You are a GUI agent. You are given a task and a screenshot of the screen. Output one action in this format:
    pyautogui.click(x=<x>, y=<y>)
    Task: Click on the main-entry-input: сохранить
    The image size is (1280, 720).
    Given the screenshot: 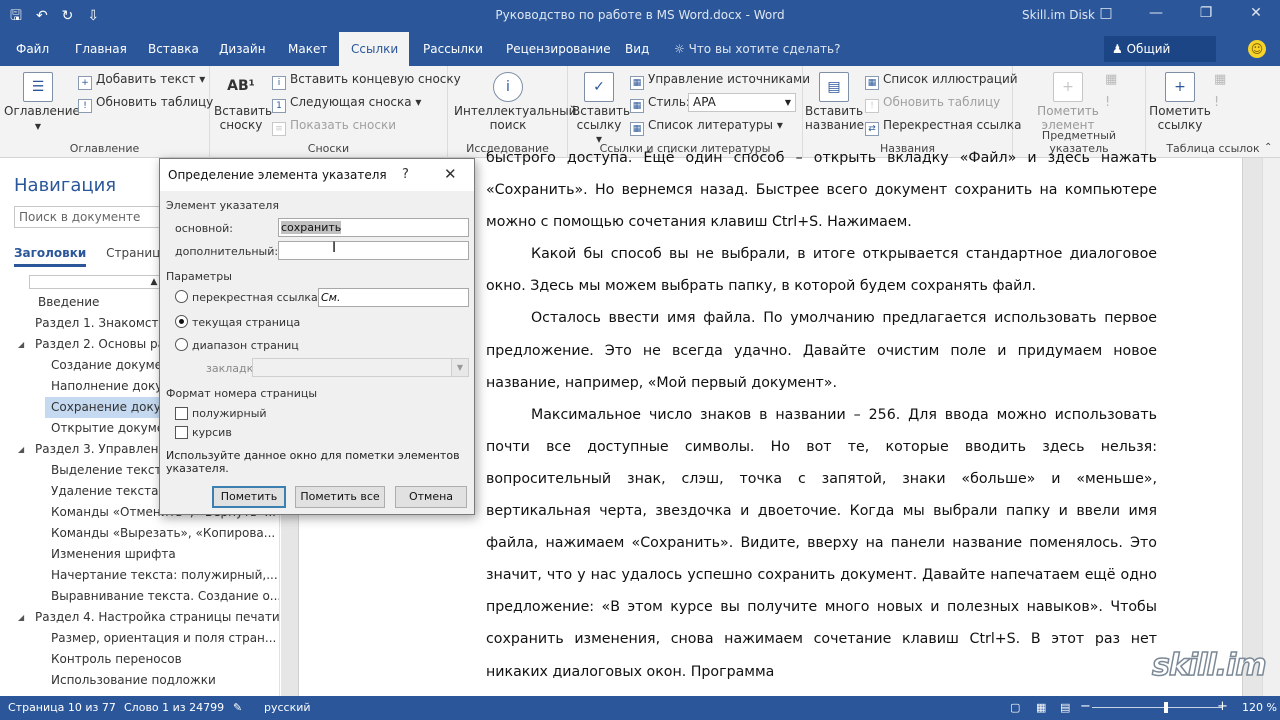 What is the action you would take?
    pyautogui.click(x=373, y=227)
    